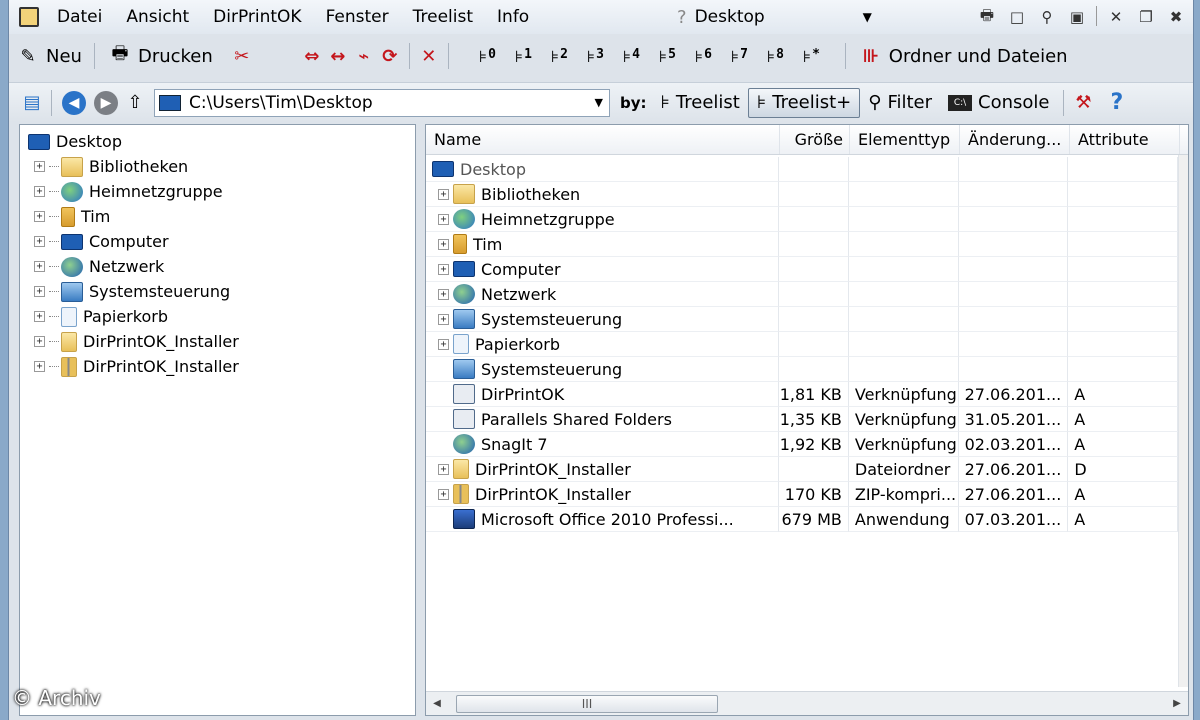  I want to click on level-5-button: ⊧ 5, so click(677, 56).